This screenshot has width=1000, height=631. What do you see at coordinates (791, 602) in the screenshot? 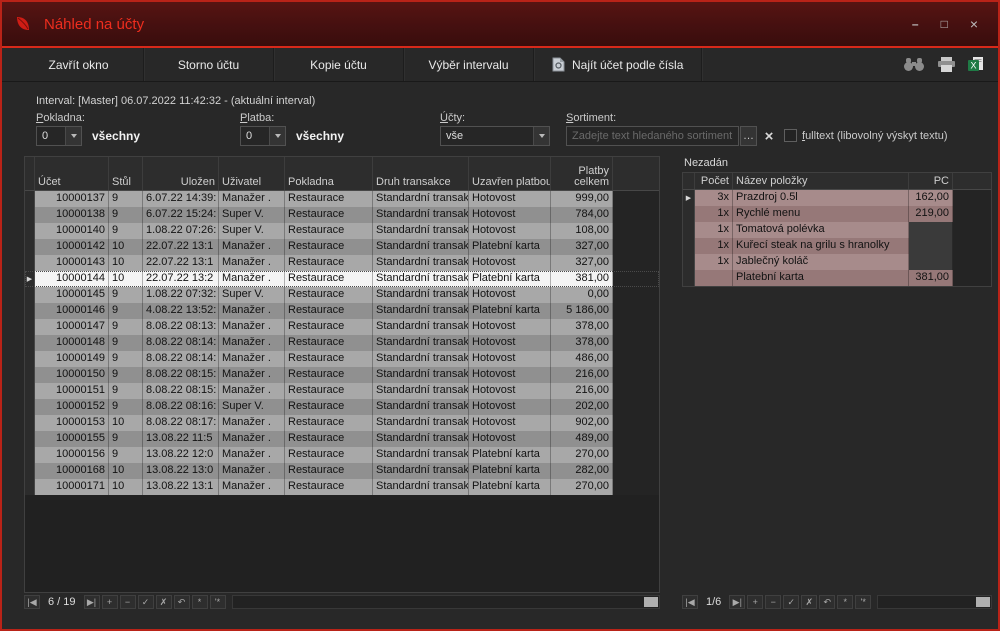
I see `items-post-edit-button: ✓` at bounding box center [791, 602].